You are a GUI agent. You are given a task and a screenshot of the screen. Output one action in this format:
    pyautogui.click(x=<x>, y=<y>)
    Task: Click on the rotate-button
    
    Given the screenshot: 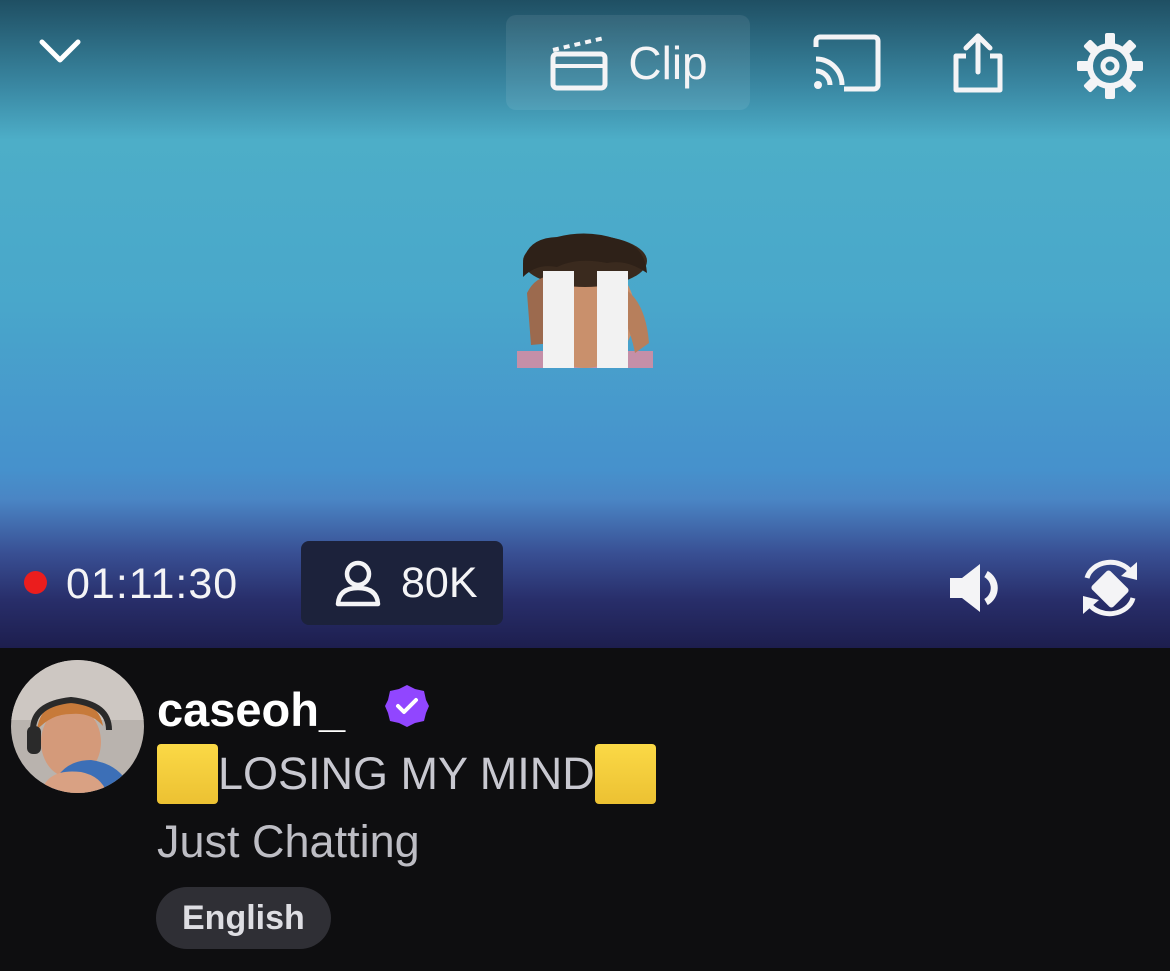 What is the action you would take?
    pyautogui.click(x=1110, y=588)
    